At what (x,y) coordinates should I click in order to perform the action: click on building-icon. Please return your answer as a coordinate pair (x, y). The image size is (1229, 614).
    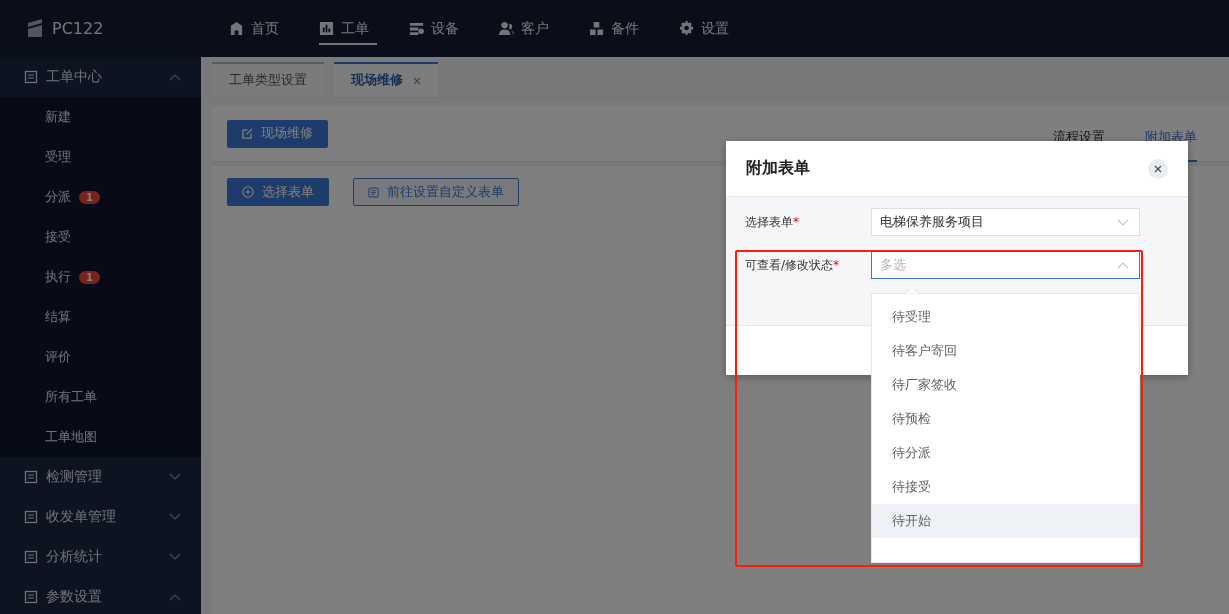
    Looking at the image, I should click on (236, 28).